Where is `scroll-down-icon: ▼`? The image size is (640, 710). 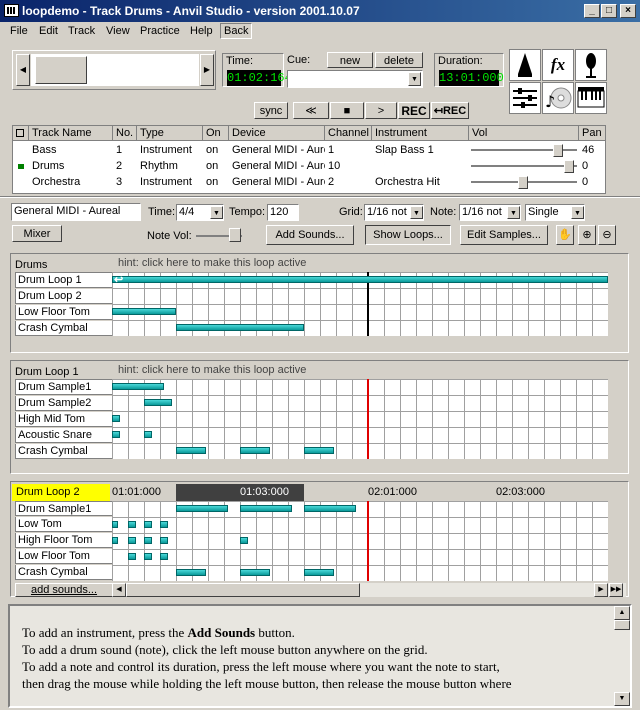
scroll-down-icon: ▼ is located at coordinates (622, 699).